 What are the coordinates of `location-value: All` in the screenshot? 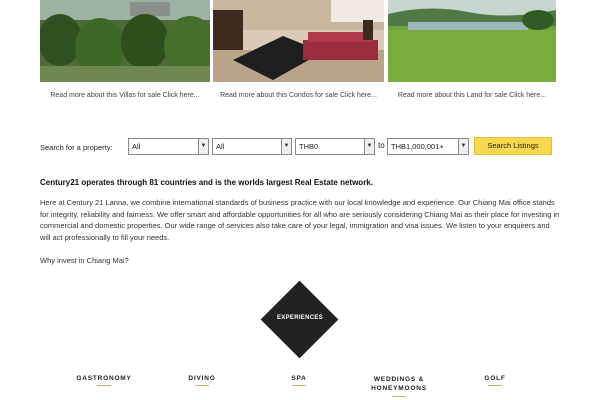 It's located at (220, 146).